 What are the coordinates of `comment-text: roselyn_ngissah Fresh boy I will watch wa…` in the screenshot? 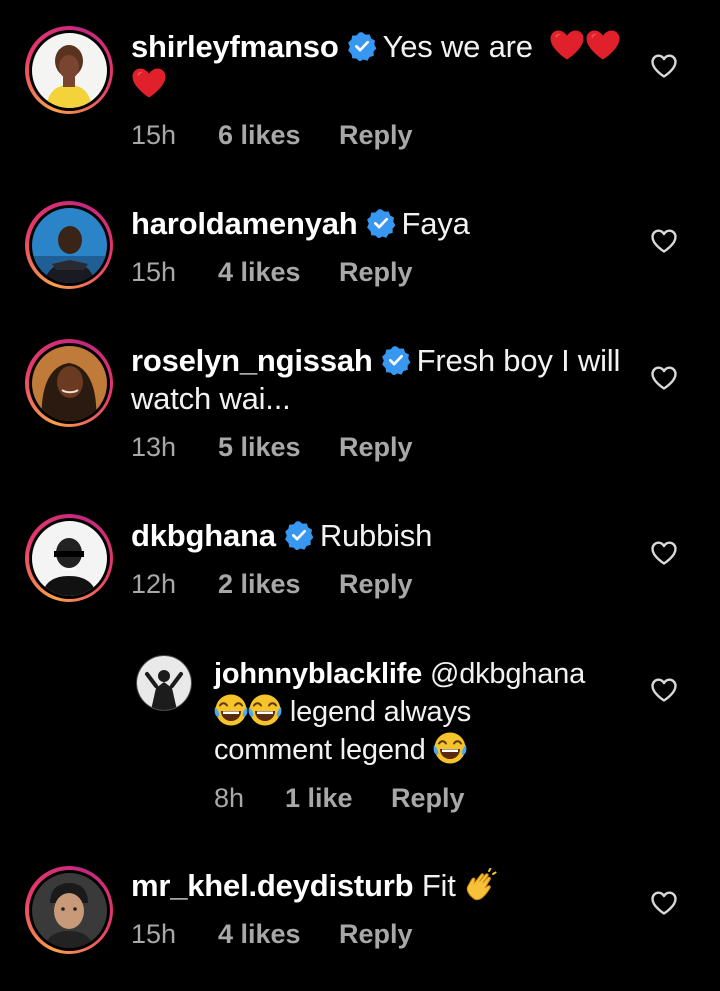 It's located at (381, 380).